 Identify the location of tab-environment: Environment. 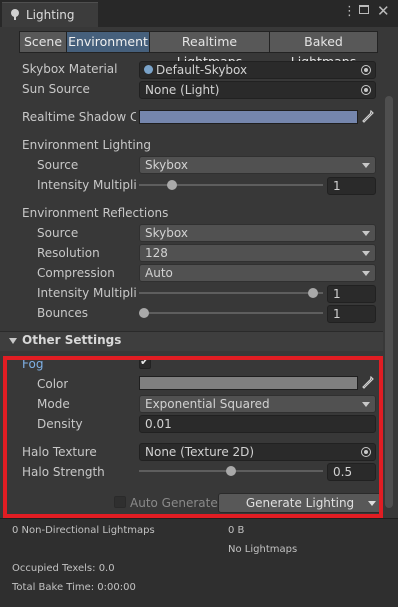
(108, 42).